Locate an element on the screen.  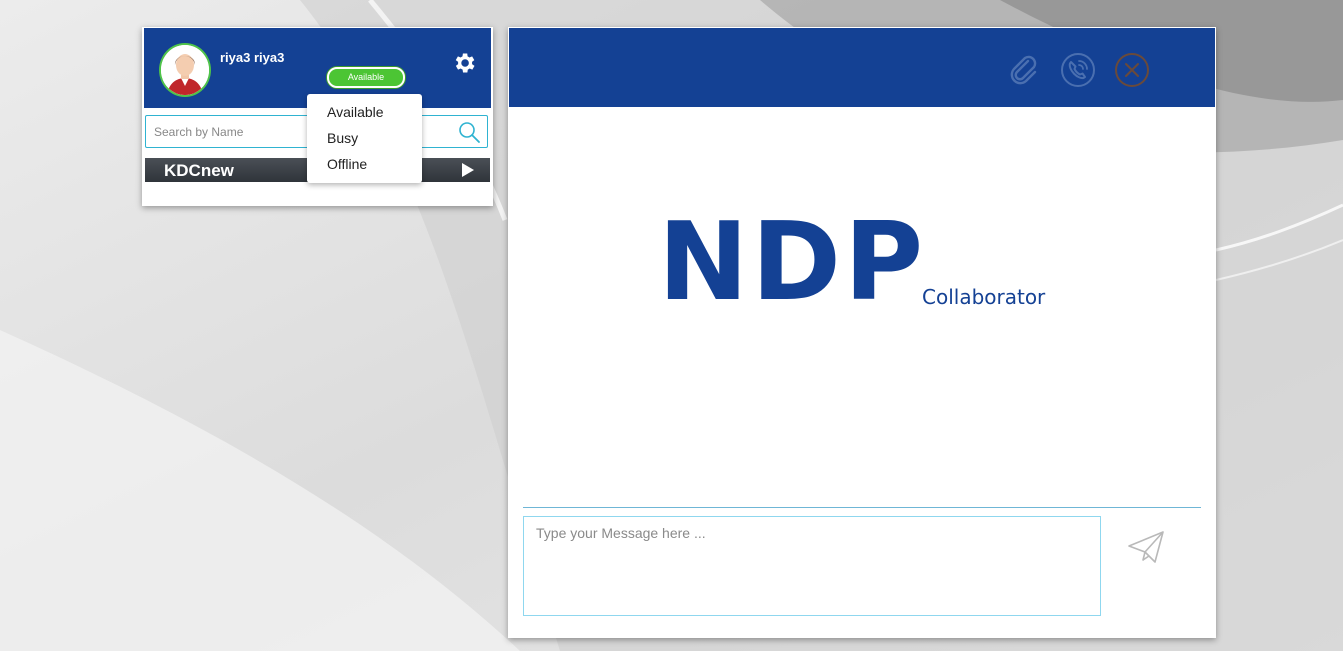
chat-header is located at coordinates (862, 67).